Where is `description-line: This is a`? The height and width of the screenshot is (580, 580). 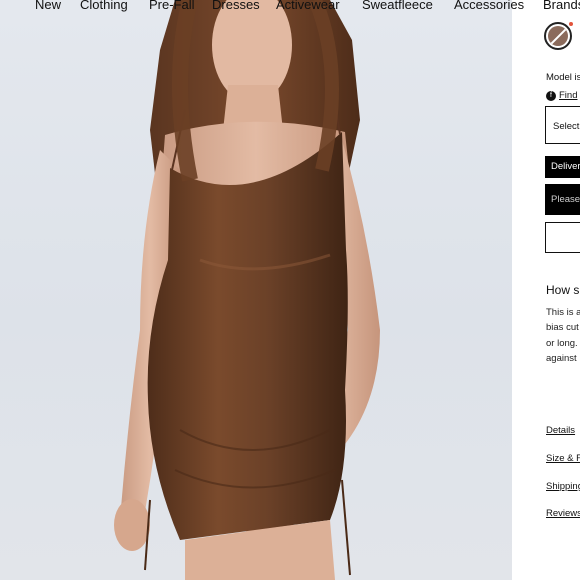 description-line: This is a is located at coordinates (563, 312).